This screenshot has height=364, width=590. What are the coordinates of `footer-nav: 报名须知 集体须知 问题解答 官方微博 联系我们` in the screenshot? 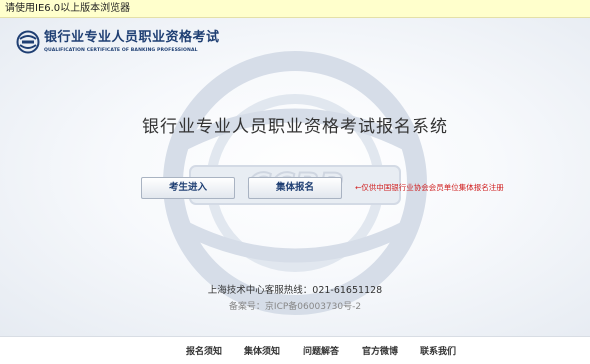 It's located at (295, 350).